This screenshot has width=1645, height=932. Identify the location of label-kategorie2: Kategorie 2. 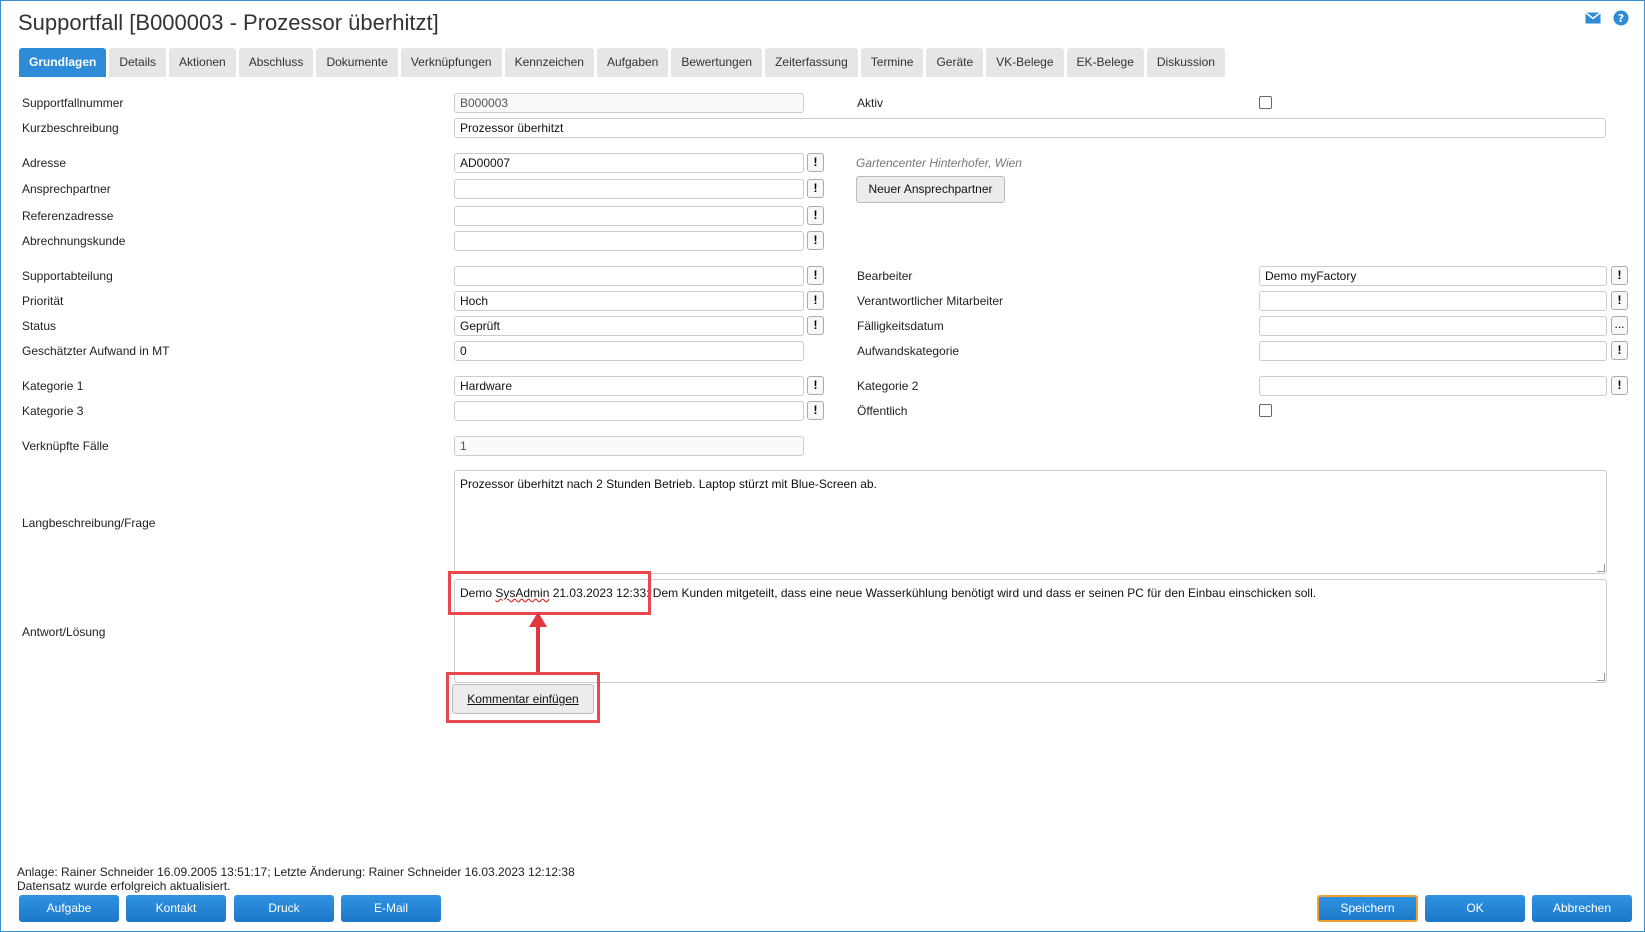
(888, 386).